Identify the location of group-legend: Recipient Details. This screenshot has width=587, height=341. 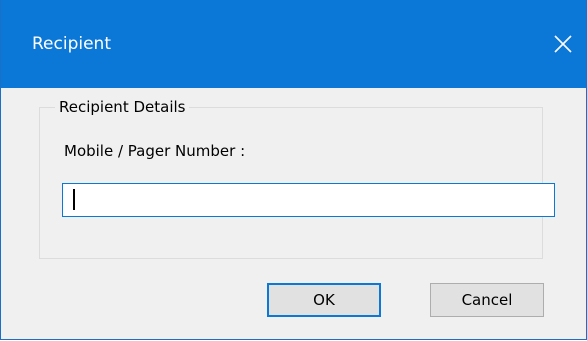
(122, 107).